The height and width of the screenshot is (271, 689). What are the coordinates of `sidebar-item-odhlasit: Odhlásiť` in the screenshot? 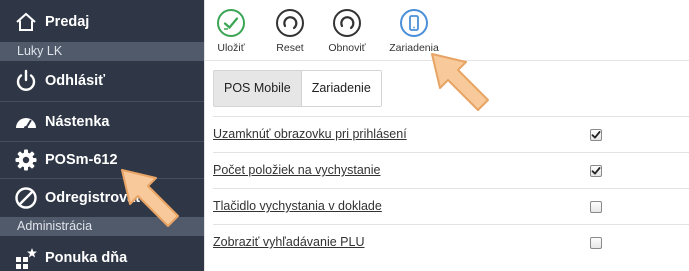 It's located at (102, 81).